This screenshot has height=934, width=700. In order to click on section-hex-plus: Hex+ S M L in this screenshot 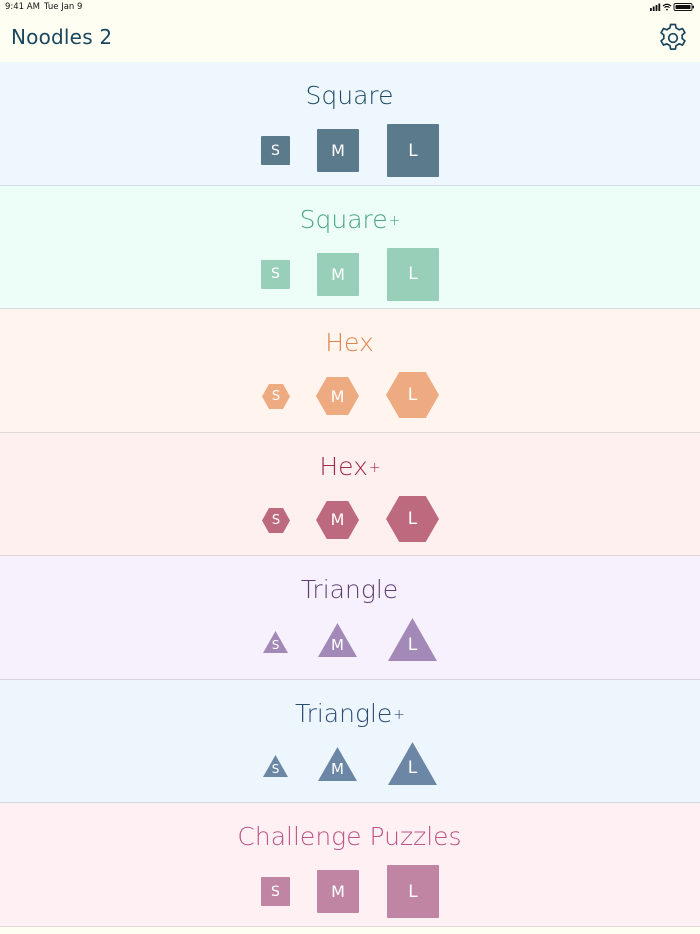, I will do `click(350, 494)`.